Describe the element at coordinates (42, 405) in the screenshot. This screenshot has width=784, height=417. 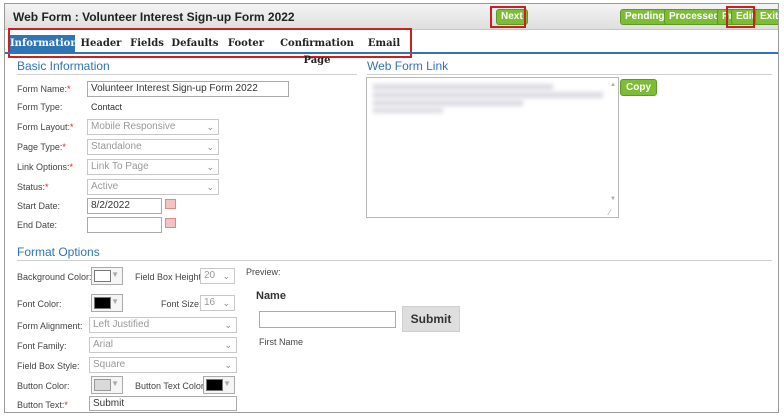
I see `button-text-label: Button Text:*` at that location.